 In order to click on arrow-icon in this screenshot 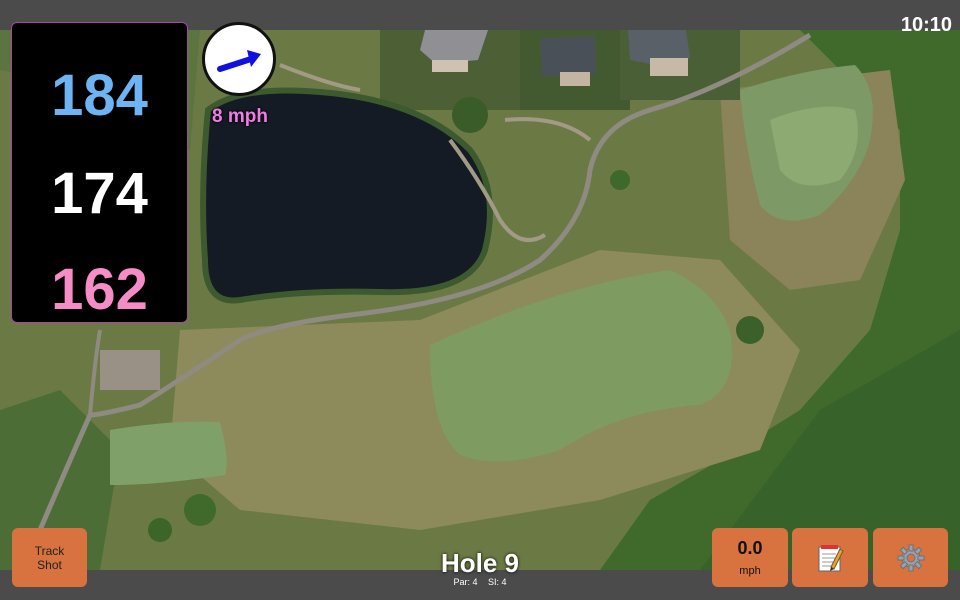, I will do `click(239, 61)`.